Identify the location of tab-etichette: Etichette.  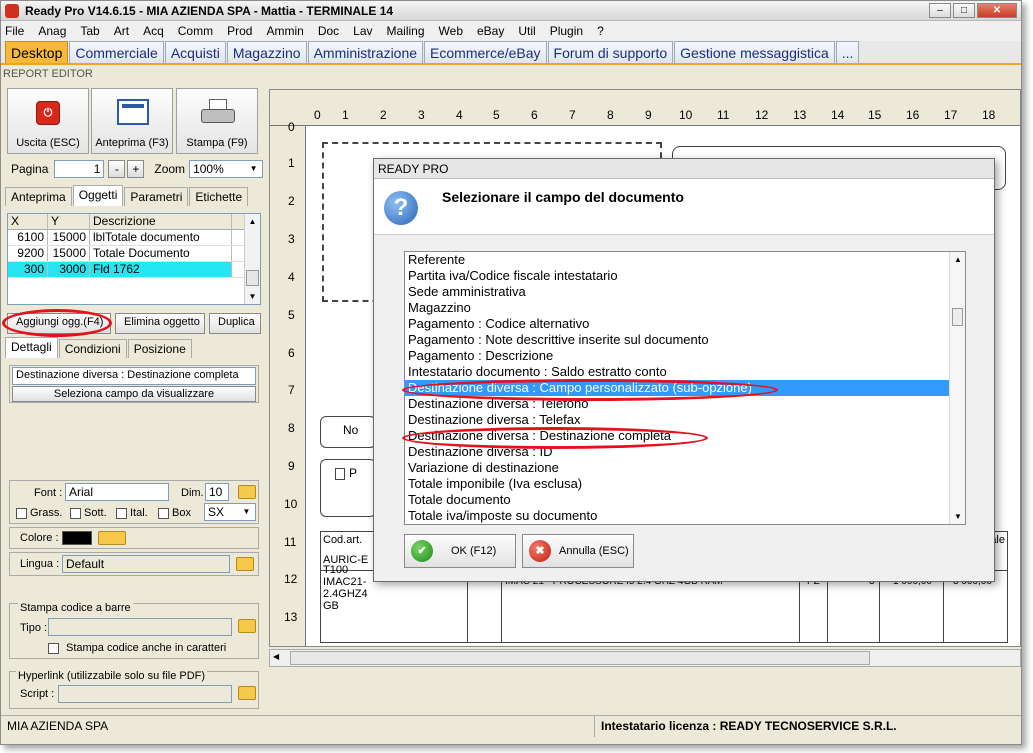
(219, 196).